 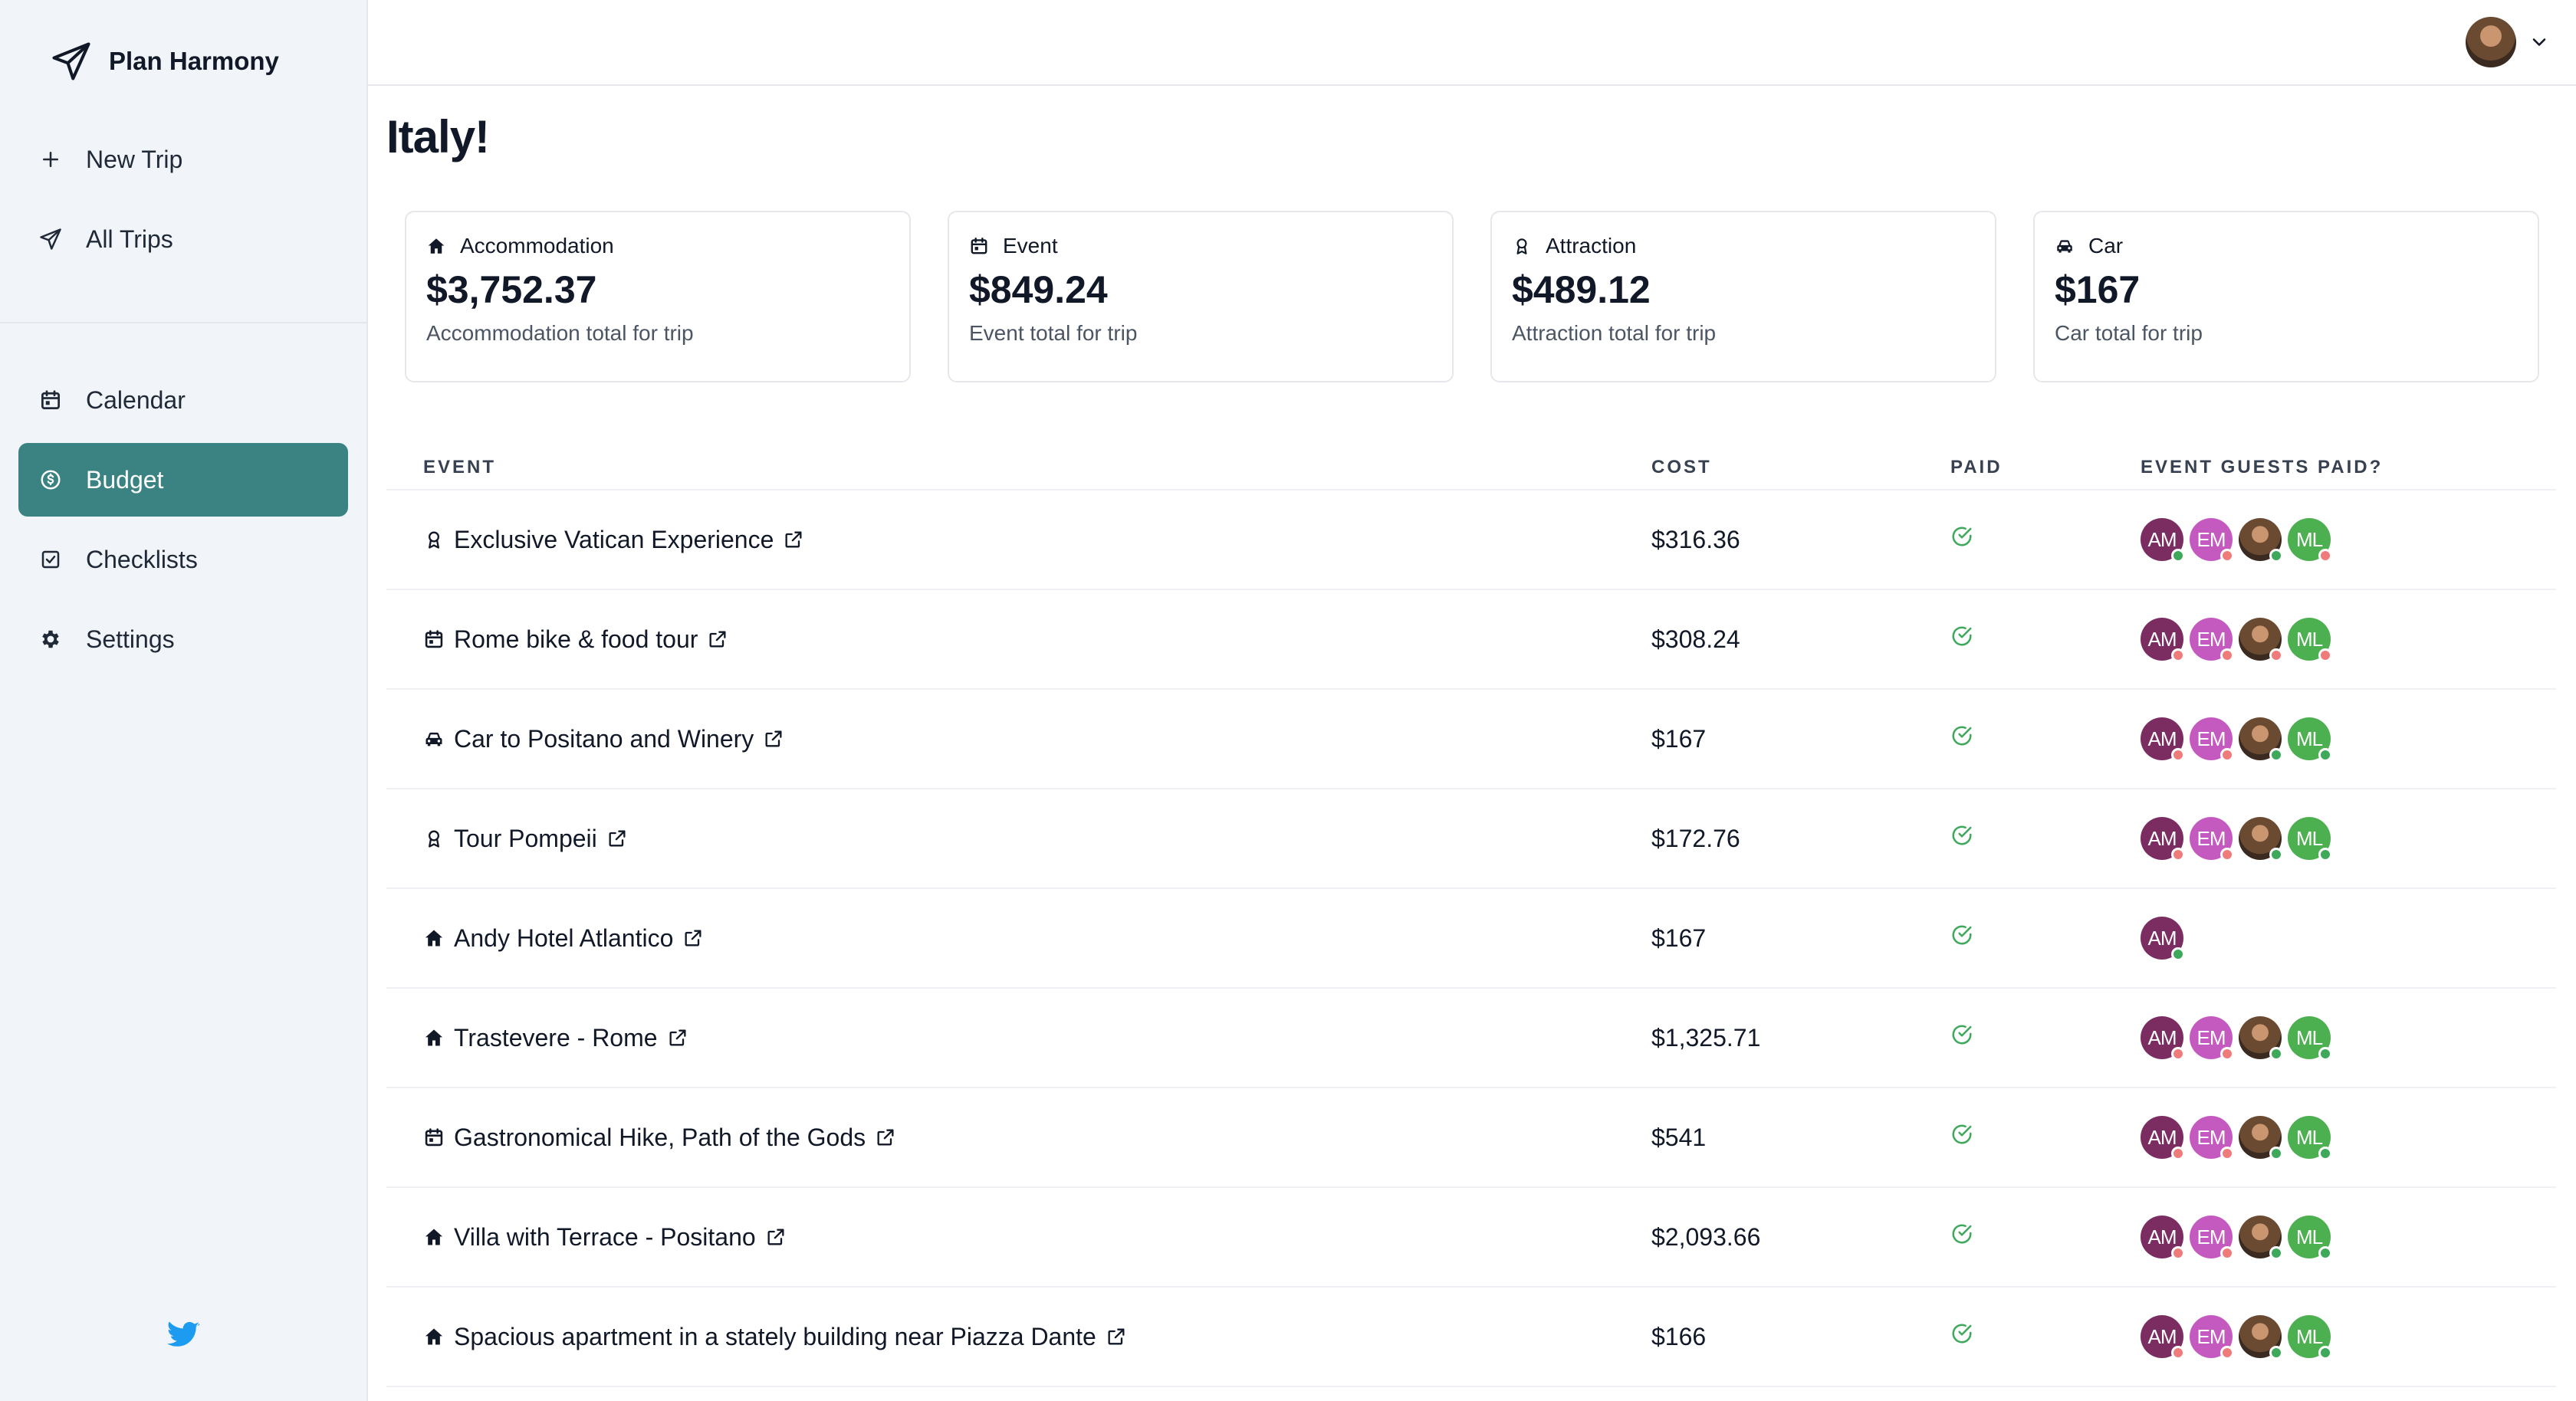 What do you see at coordinates (183, 61) in the screenshot?
I see `brand: Plan Harmony` at bounding box center [183, 61].